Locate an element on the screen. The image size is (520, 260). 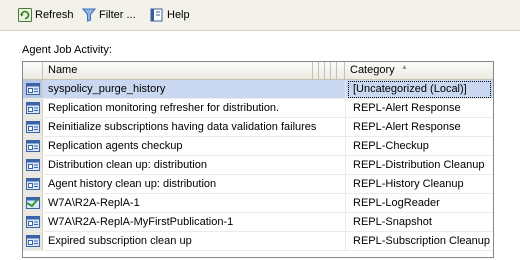
job-name: syspolicy_purge_history is located at coordinates (107, 89).